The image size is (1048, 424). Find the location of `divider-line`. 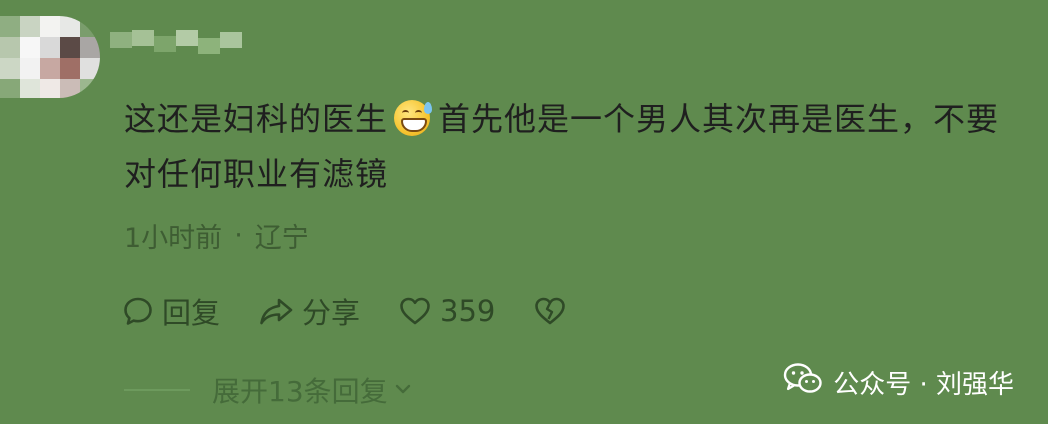

divider-line is located at coordinates (157, 390).